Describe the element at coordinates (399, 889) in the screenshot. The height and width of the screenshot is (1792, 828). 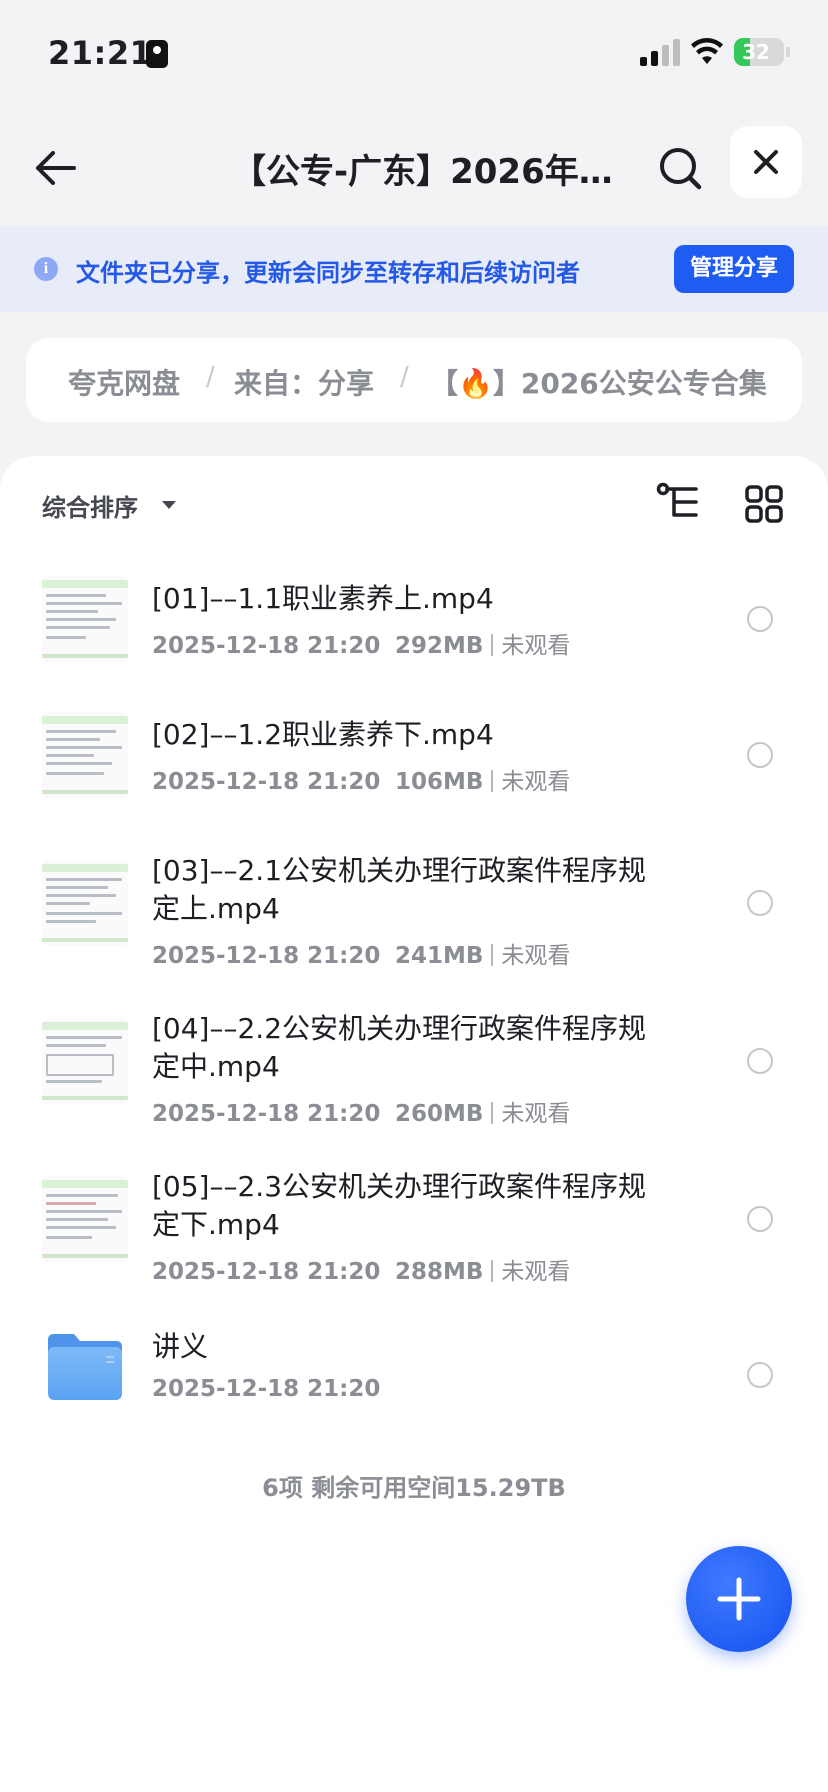
I see `file-name: [03]––2.1公安机关办理行政案件程序规定上.mp4` at that location.